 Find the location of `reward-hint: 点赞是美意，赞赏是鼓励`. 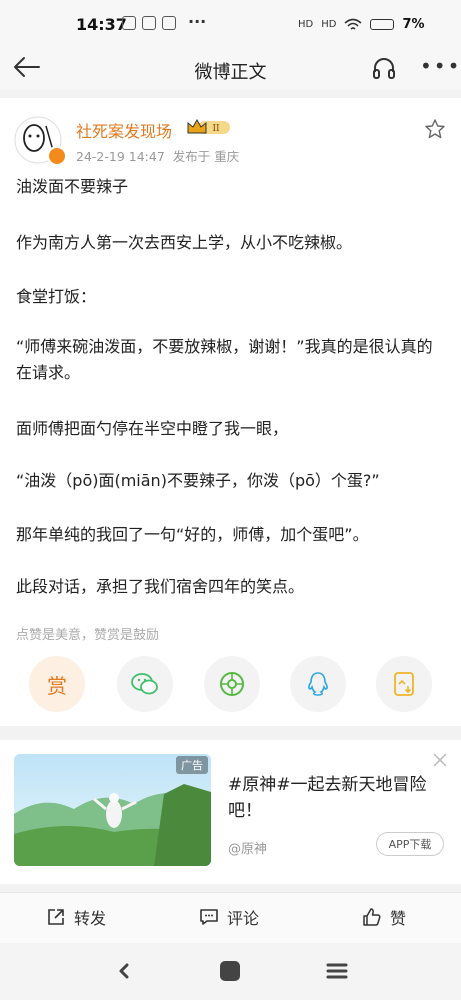

reward-hint: 点赞是美意，赞赏是鼓励 is located at coordinates (88, 635).